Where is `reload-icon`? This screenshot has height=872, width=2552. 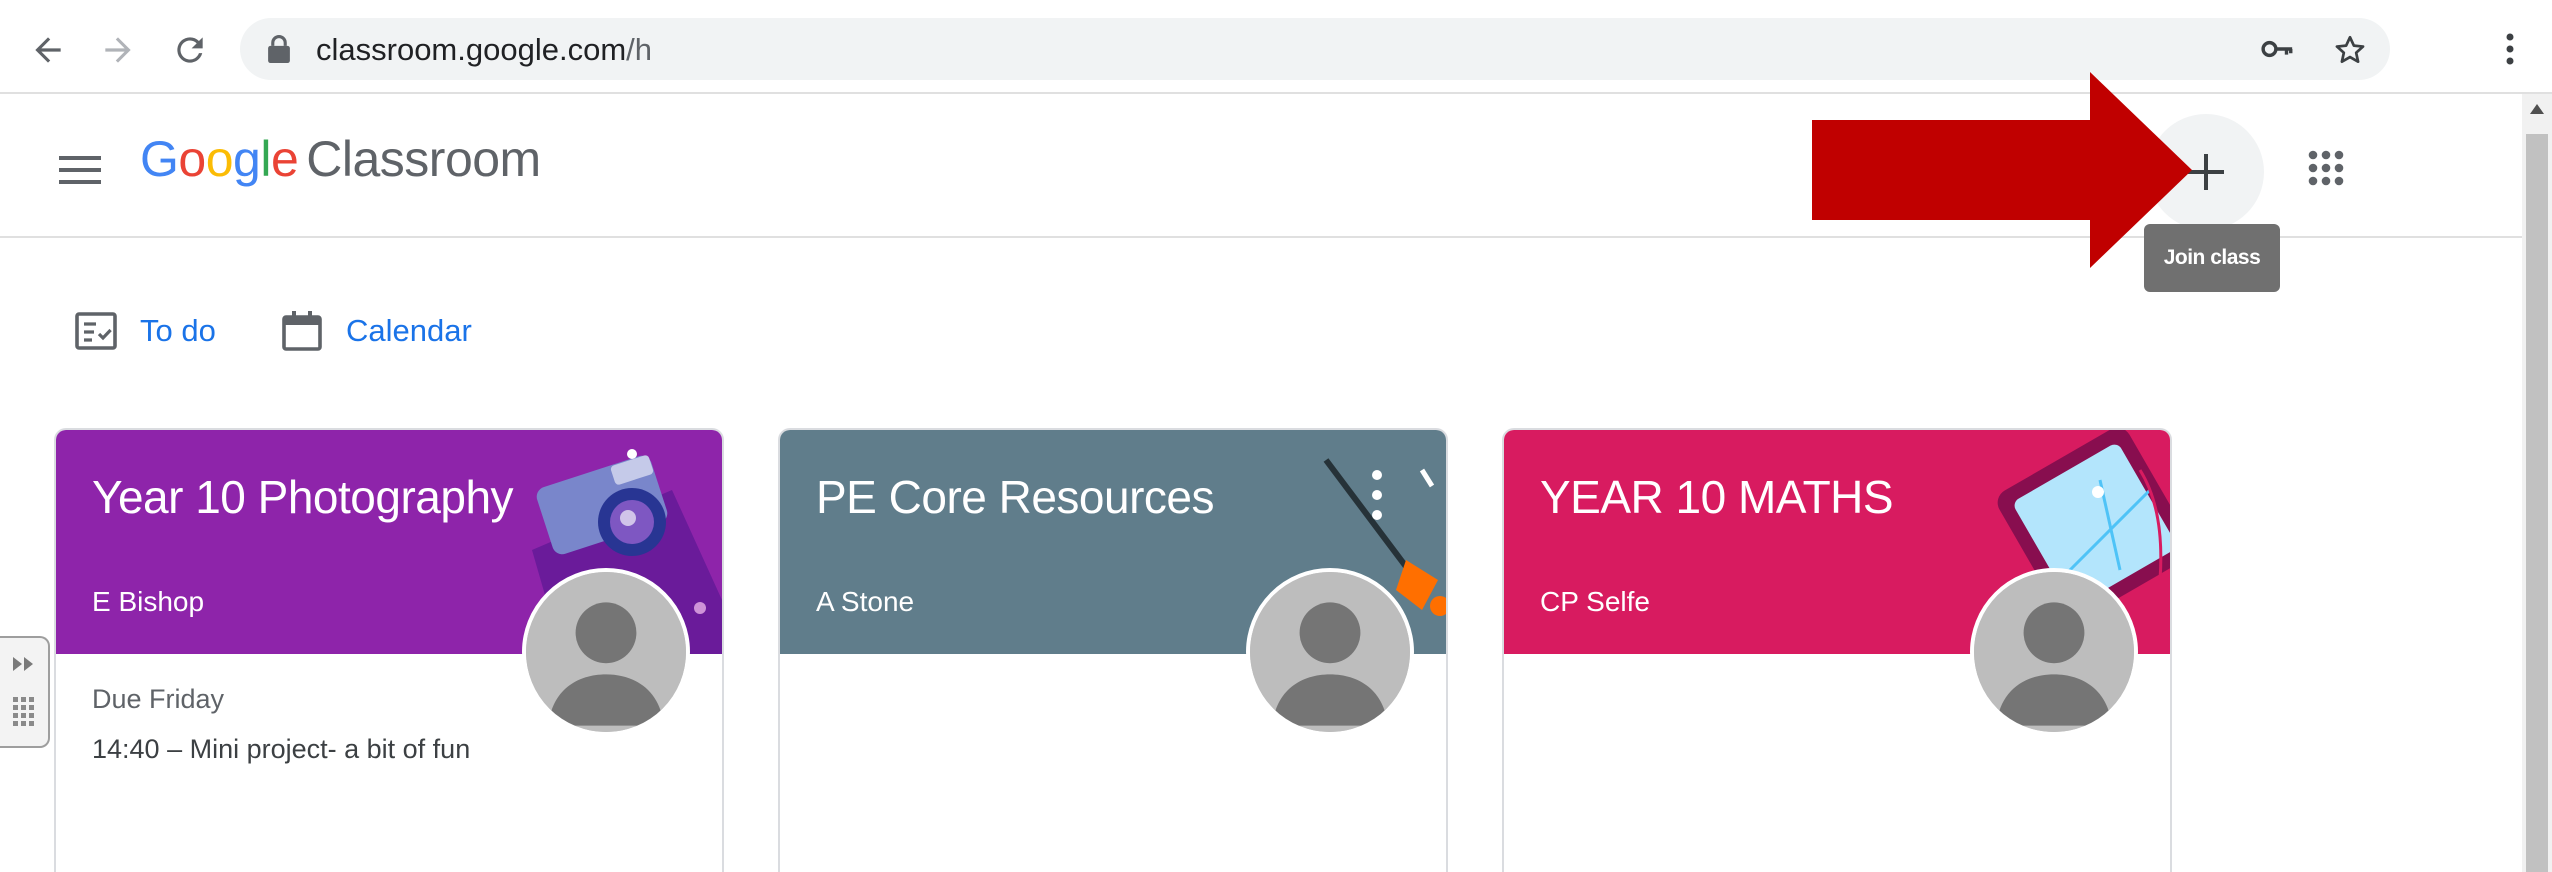
reload-icon is located at coordinates (190, 50).